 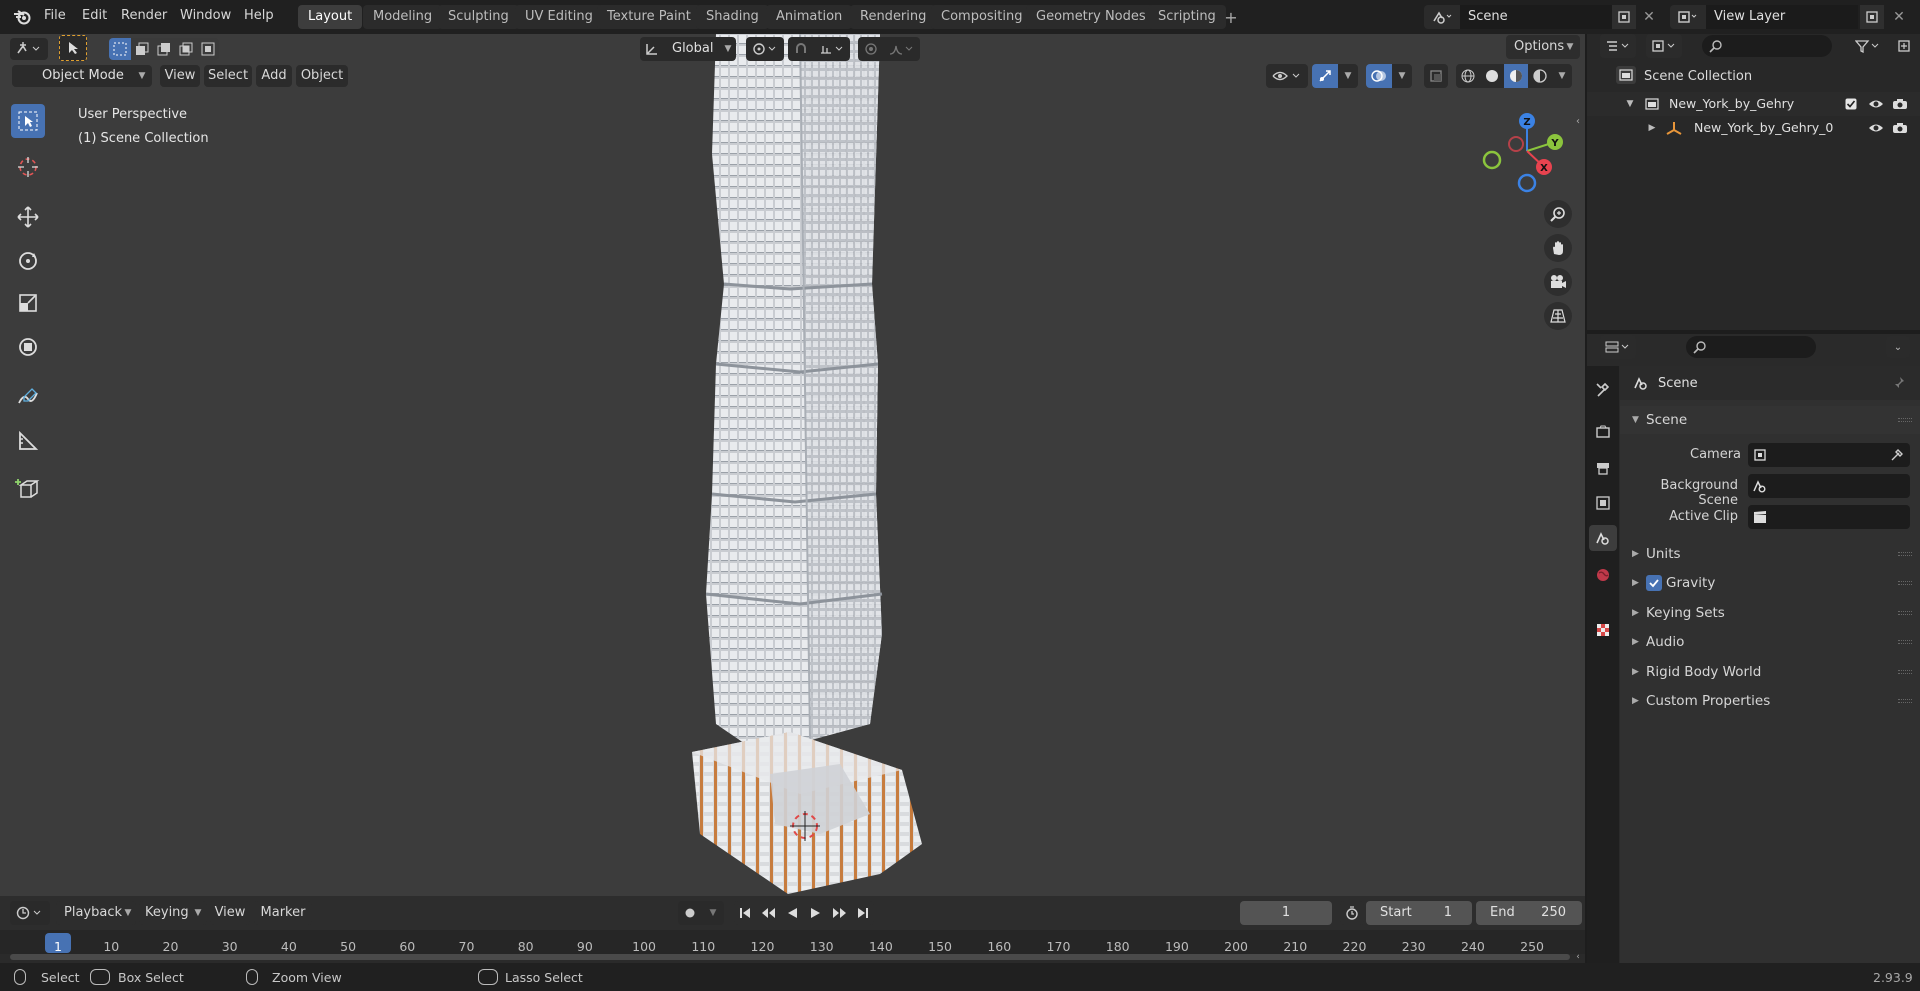 I want to click on cursor-tool, so click(x=28, y=167).